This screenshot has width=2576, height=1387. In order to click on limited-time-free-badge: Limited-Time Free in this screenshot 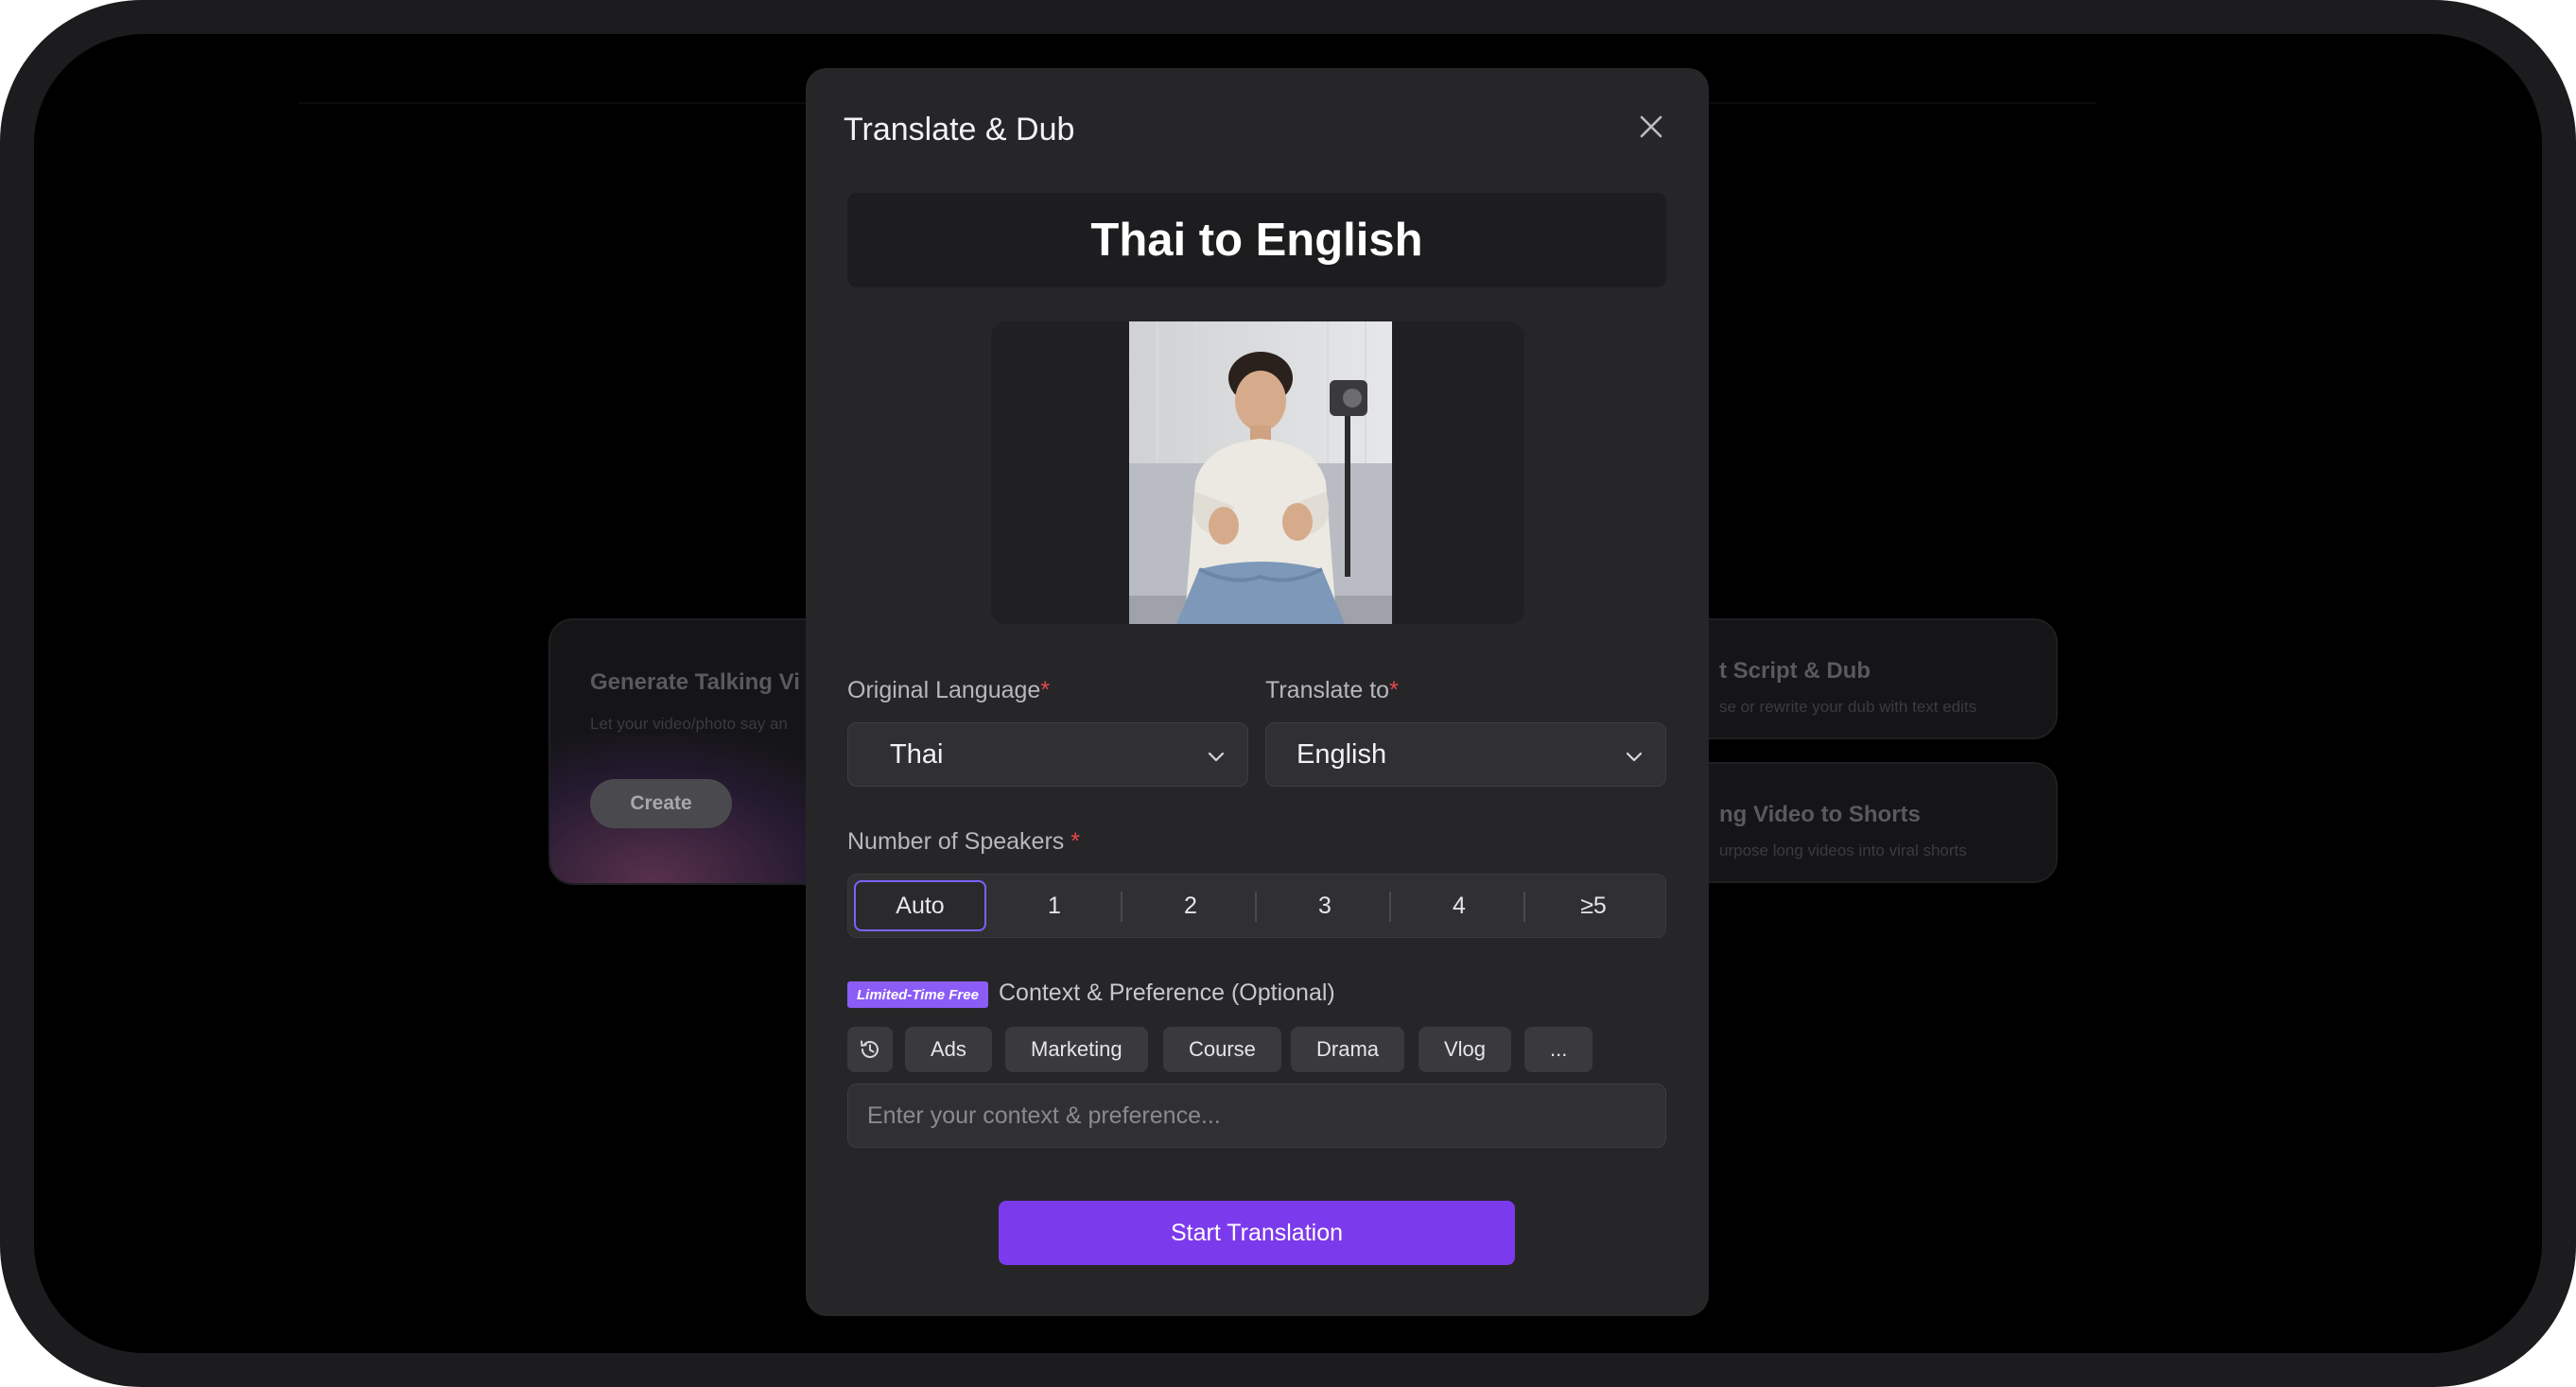, I will do `click(917, 994)`.